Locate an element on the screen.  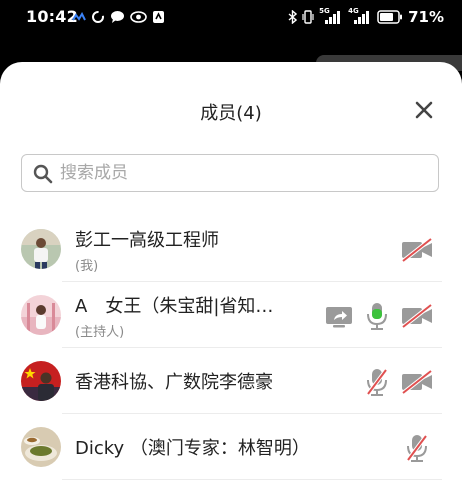
status-left-icons is located at coordinates (118, 17).